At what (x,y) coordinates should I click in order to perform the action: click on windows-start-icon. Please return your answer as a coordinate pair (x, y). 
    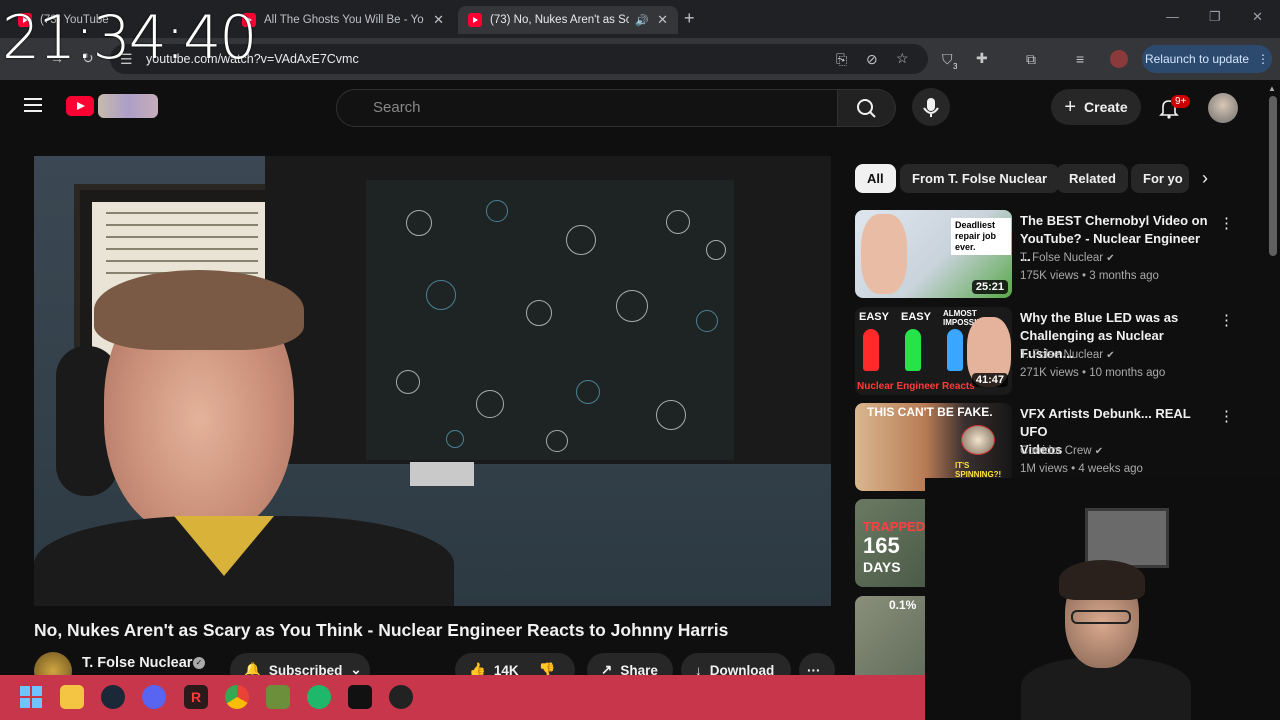
    Looking at the image, I should click on (31, 697).